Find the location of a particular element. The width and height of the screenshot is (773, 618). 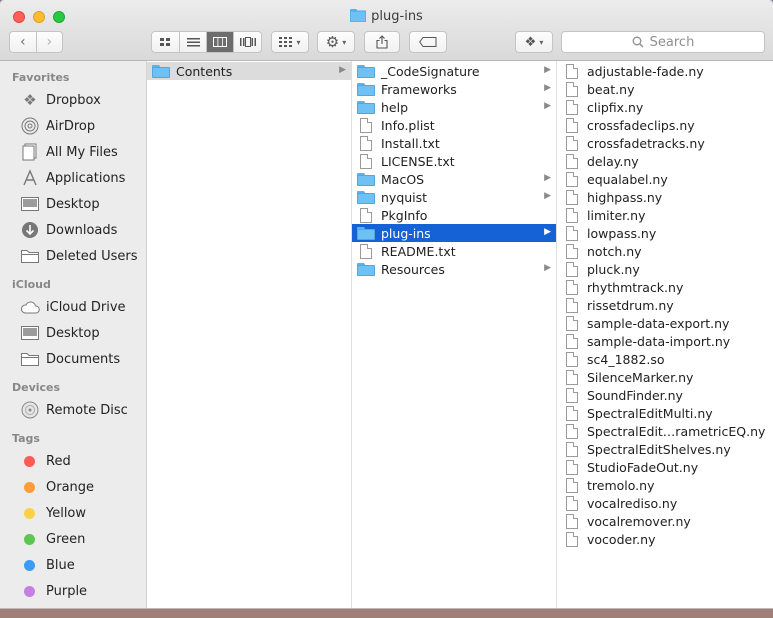

folder-row: Contents ▶ is located at coordinates (249, 71).